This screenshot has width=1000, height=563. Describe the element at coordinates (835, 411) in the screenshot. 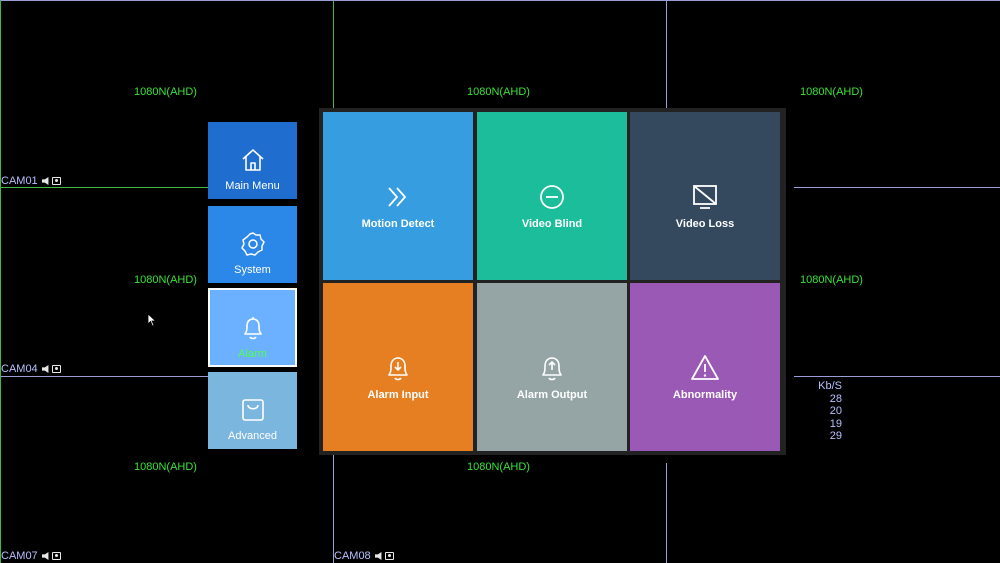

I see `bitrate-value: 20` at that location.